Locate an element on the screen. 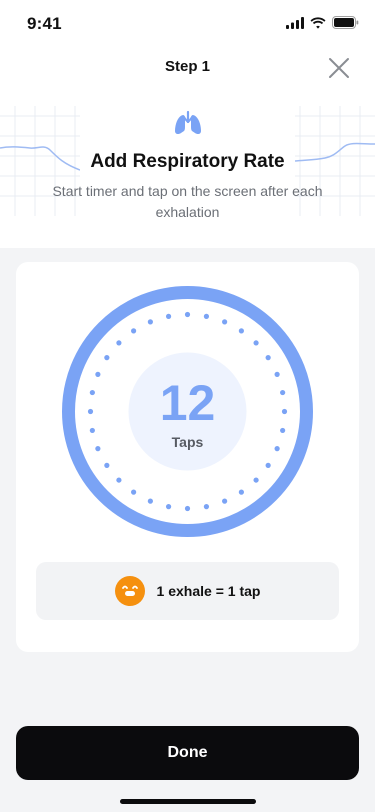  exhale-face-icon is located at coordinates (129, 591).